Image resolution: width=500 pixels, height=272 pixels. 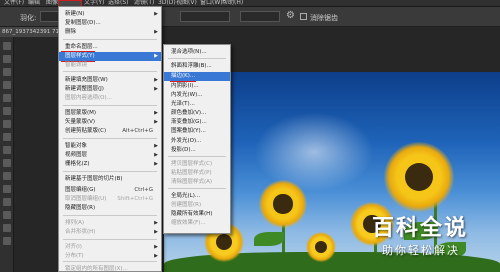 I want to click on menu-item-label: 取消图层编组(U), so click(x=86, y=199).